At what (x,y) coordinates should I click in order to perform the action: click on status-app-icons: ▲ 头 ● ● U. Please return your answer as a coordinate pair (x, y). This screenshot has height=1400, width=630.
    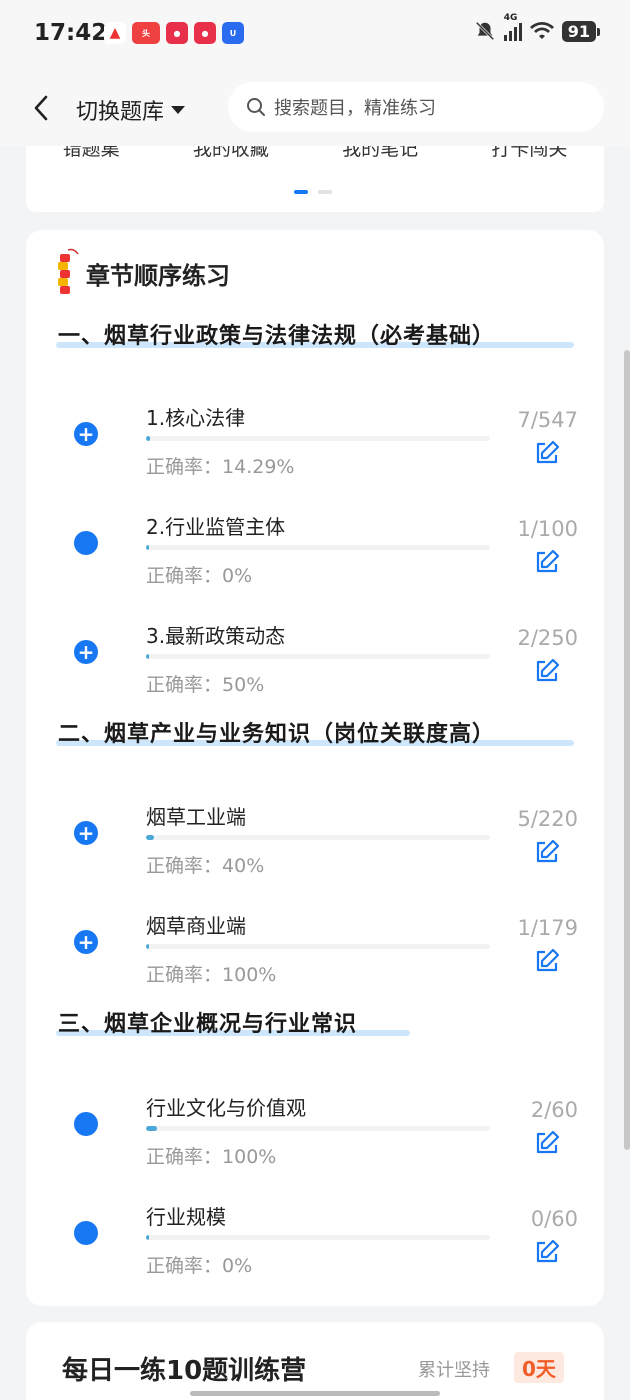
    Looking at the image, I should click on (174, 33).